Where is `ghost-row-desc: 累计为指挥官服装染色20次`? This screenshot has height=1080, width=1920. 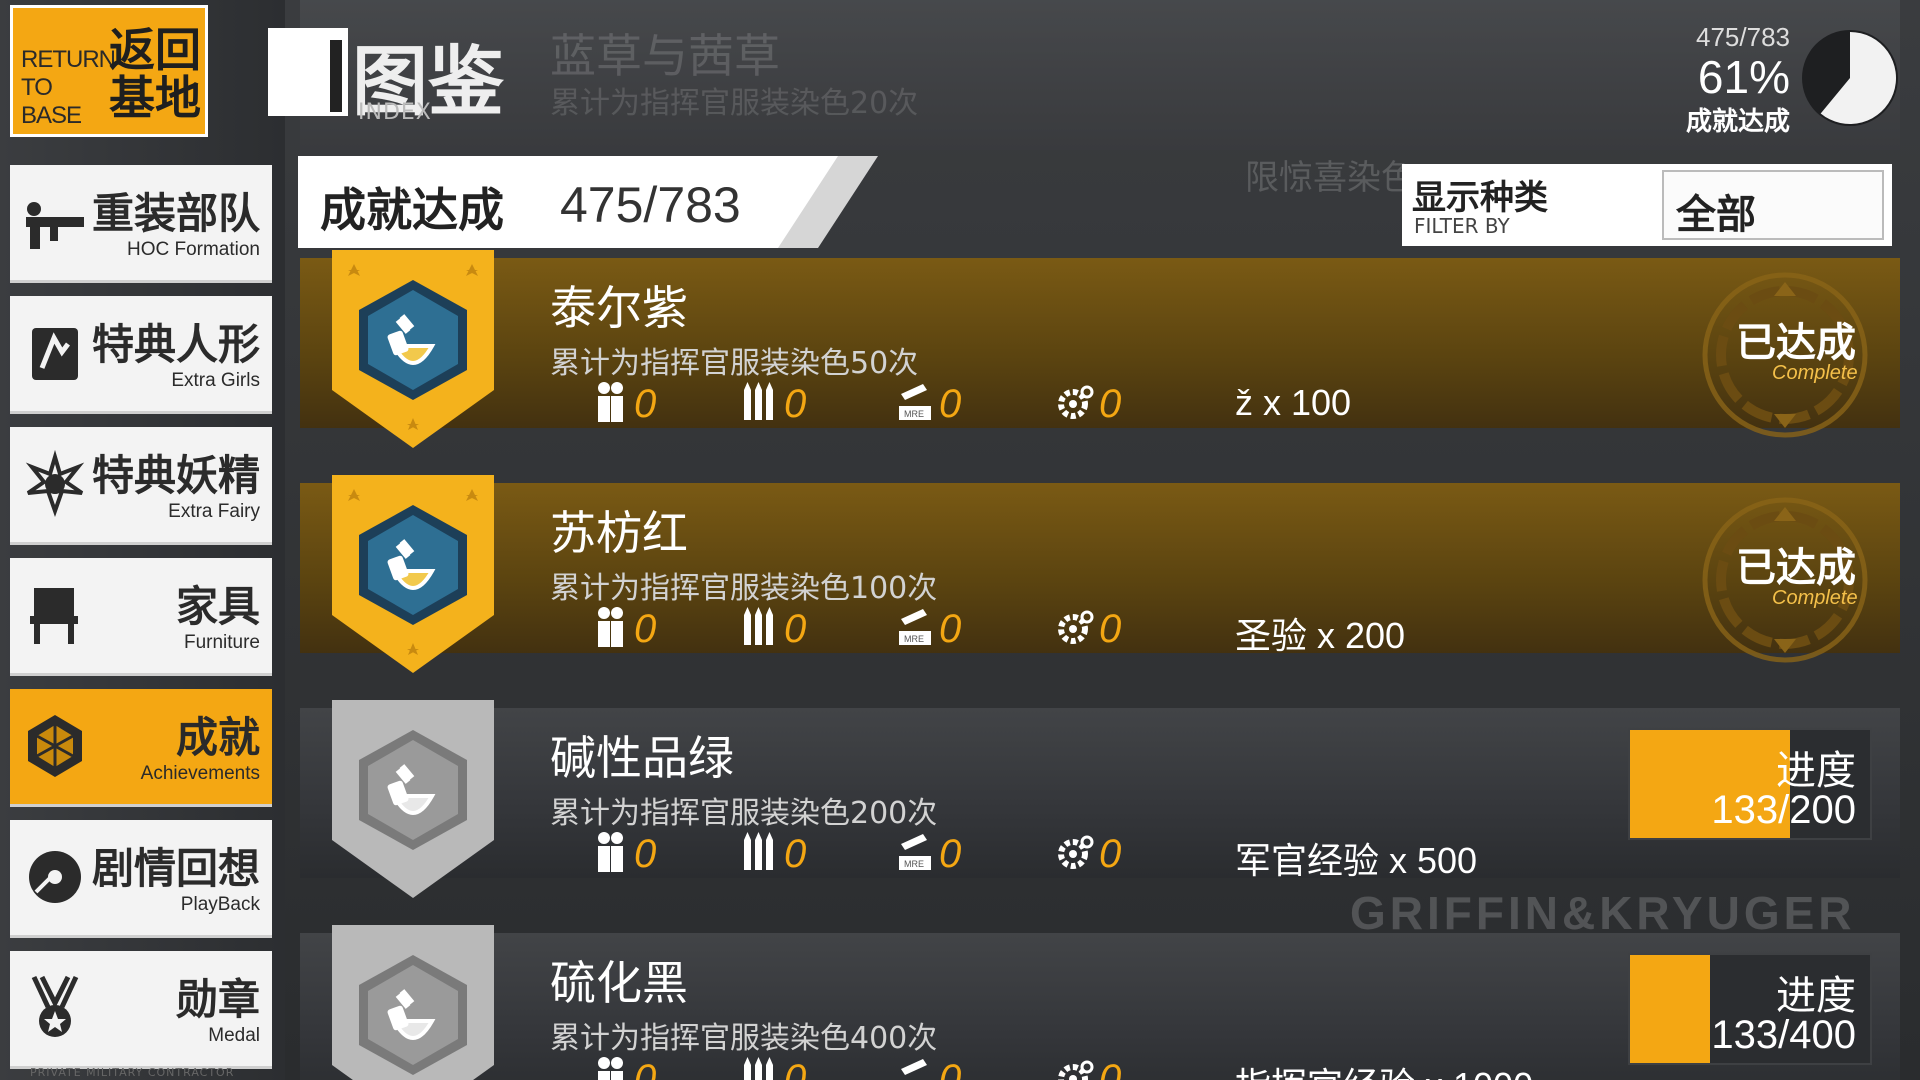
ghost-row-desc: 累计为指挥官服装染色20次 is located at coordinates (734, 103).